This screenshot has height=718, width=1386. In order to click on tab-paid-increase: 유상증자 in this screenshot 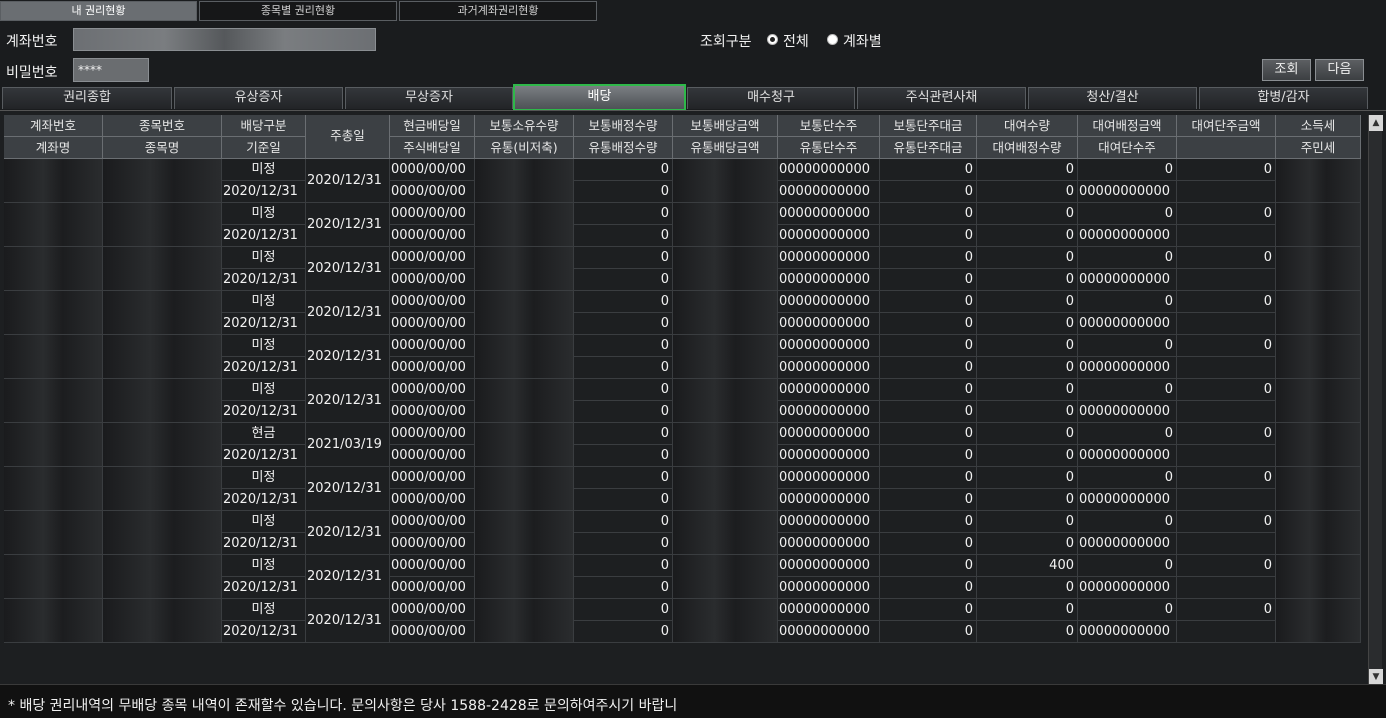, I will do `click(258, 98)`.